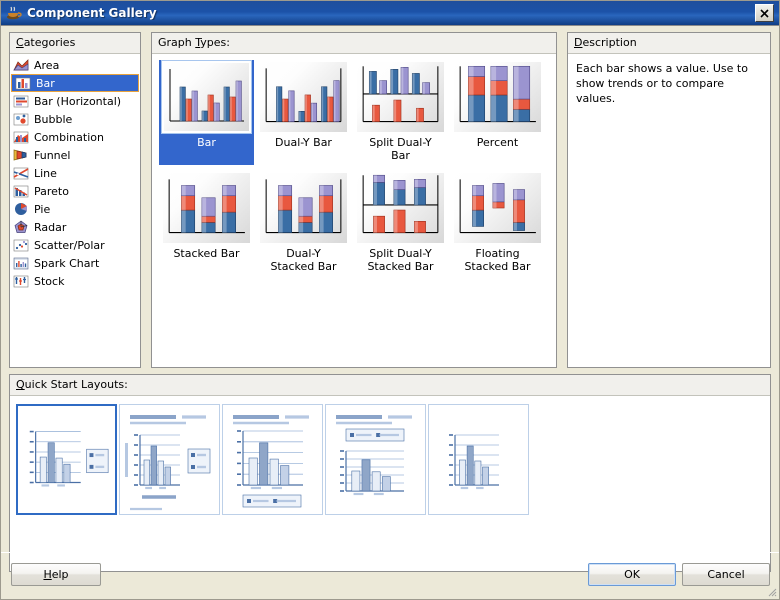 This screenshot has height=600, width=780. Describe the element at coordinates (272, 459) in the screenshot. I see `quick-start-layout-titled-chart-with-bottom-legend` at that location.